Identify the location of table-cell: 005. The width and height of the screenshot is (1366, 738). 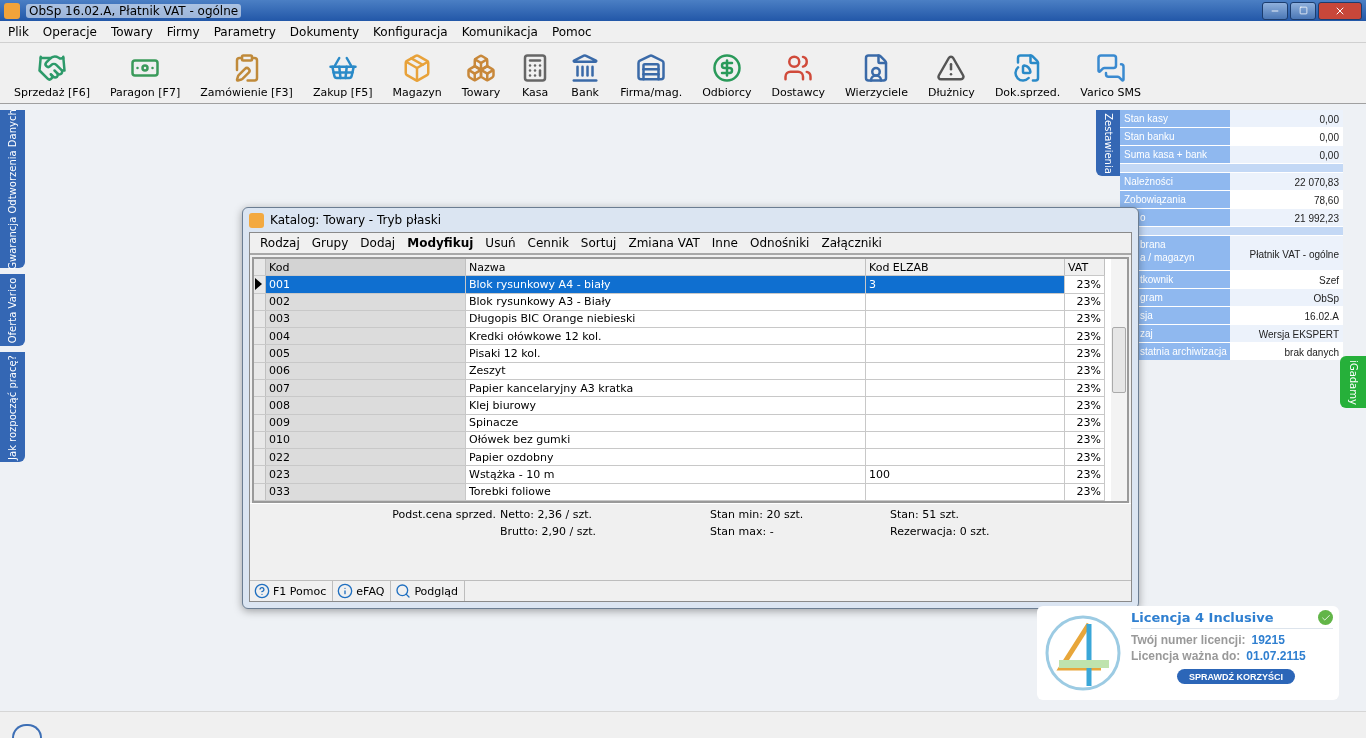
(366, 353).